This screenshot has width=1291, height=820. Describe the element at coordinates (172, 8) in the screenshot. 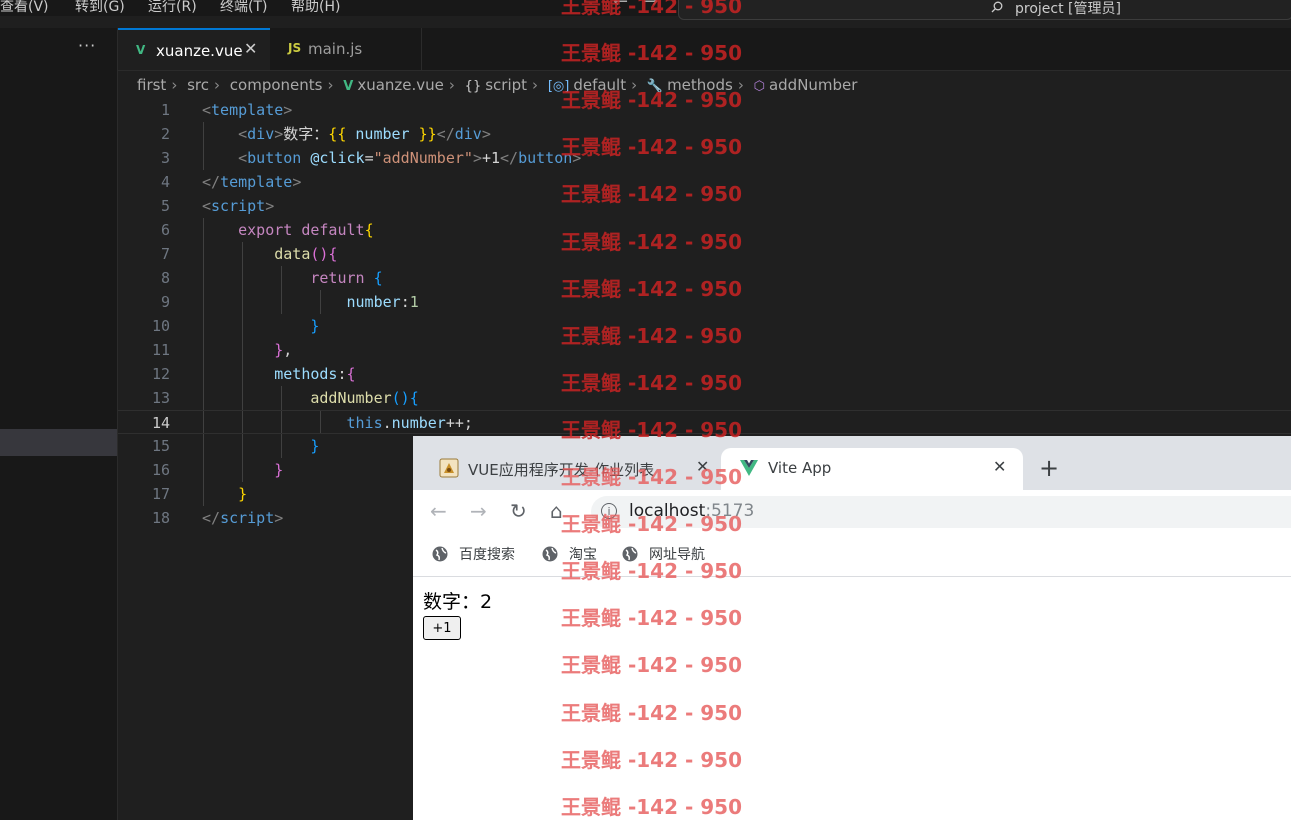

I see `menu-run: 运行(R)` at that location.